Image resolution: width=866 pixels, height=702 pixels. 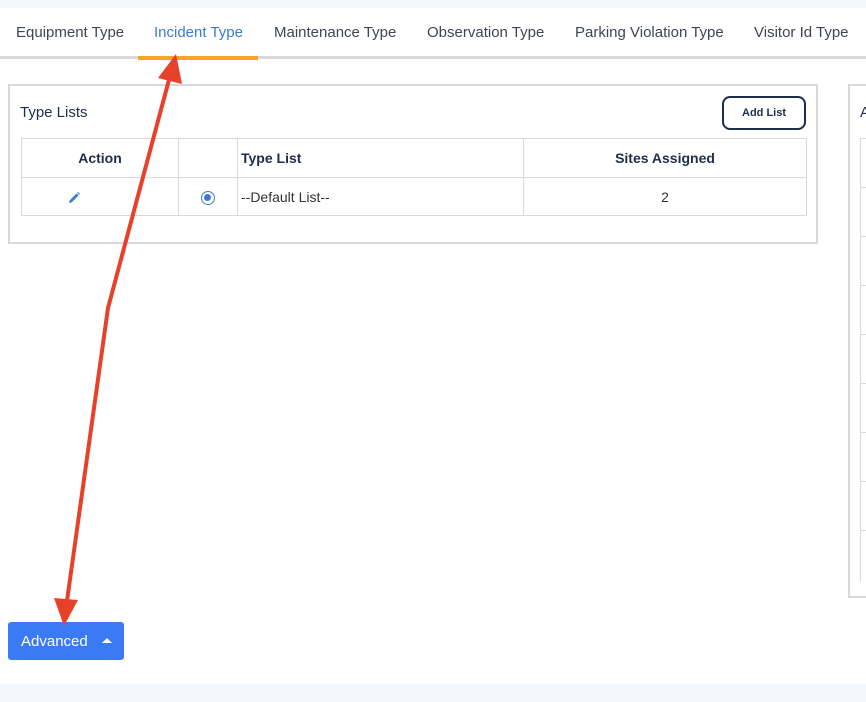 What do you see at coordinates (100, 196) in the screenshot?
I see `row-action-cell` at bounding box center [100, 196].